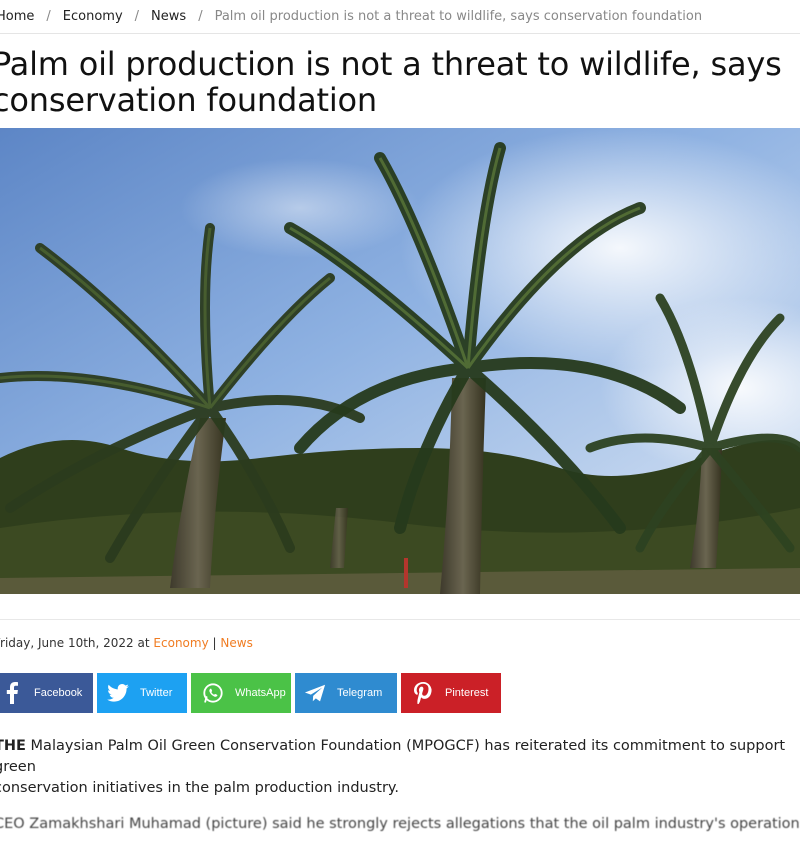 Image resolution: width=800 pixels, height=850 pixels. Describe the element at coordinates (143, 643) in the screenshot. I see `meta-at: at` at that location.